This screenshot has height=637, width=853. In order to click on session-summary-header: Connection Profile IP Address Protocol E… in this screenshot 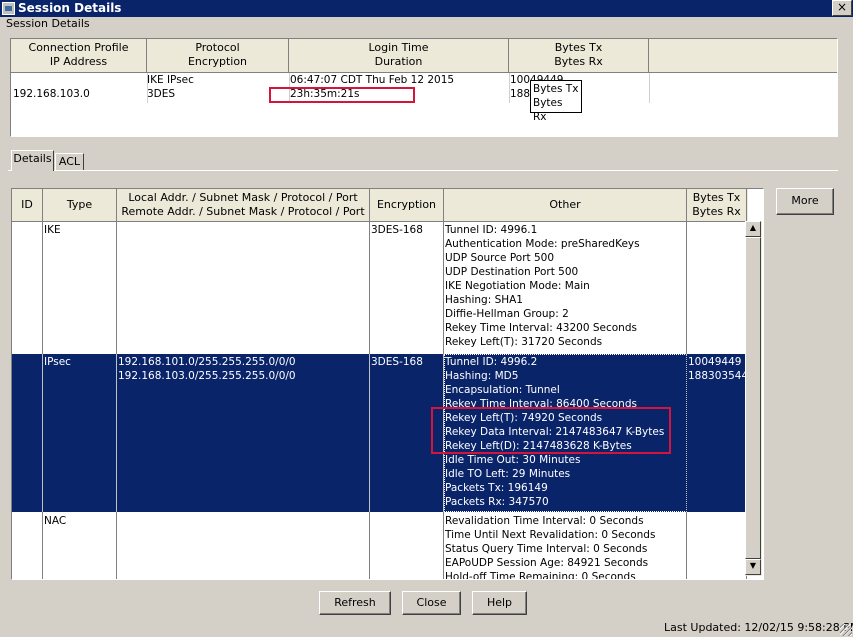, I will do `click(424, 56)`.